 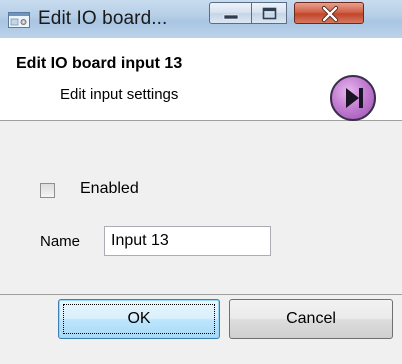 I want to click on enabled-checkbox, so click(x=47, y=190).